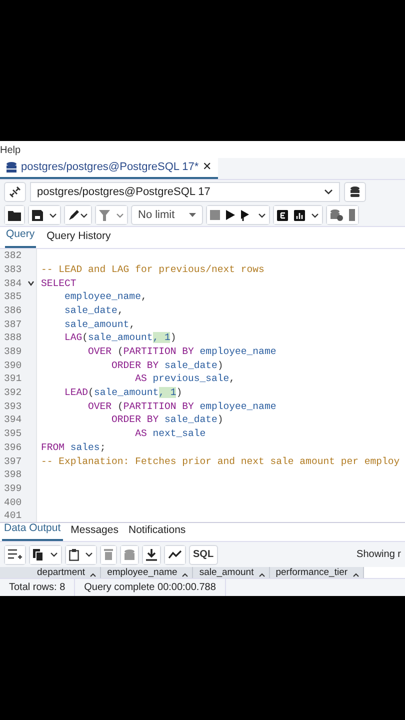  I want to click on trash-icon, so click(108, 555).